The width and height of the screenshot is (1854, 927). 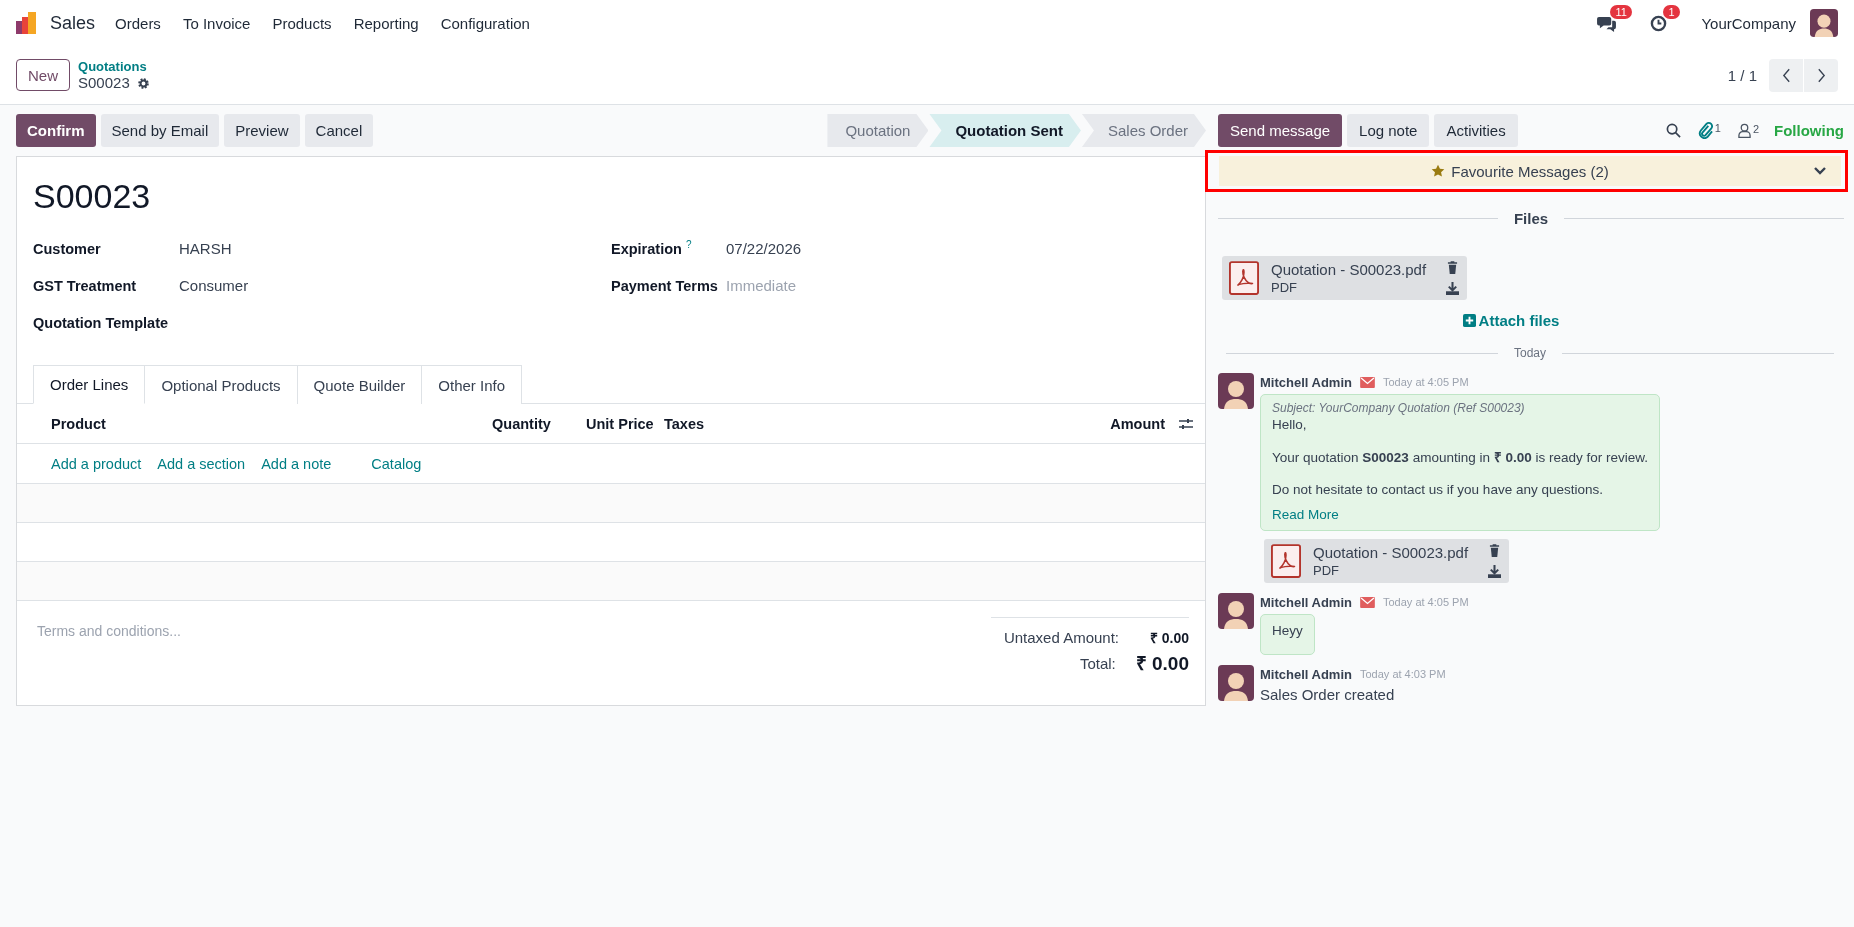 What do you see at coordinates (201, 463) in the screenshot?
I see `add-link: Add a section` at bounding box center [201, 463].